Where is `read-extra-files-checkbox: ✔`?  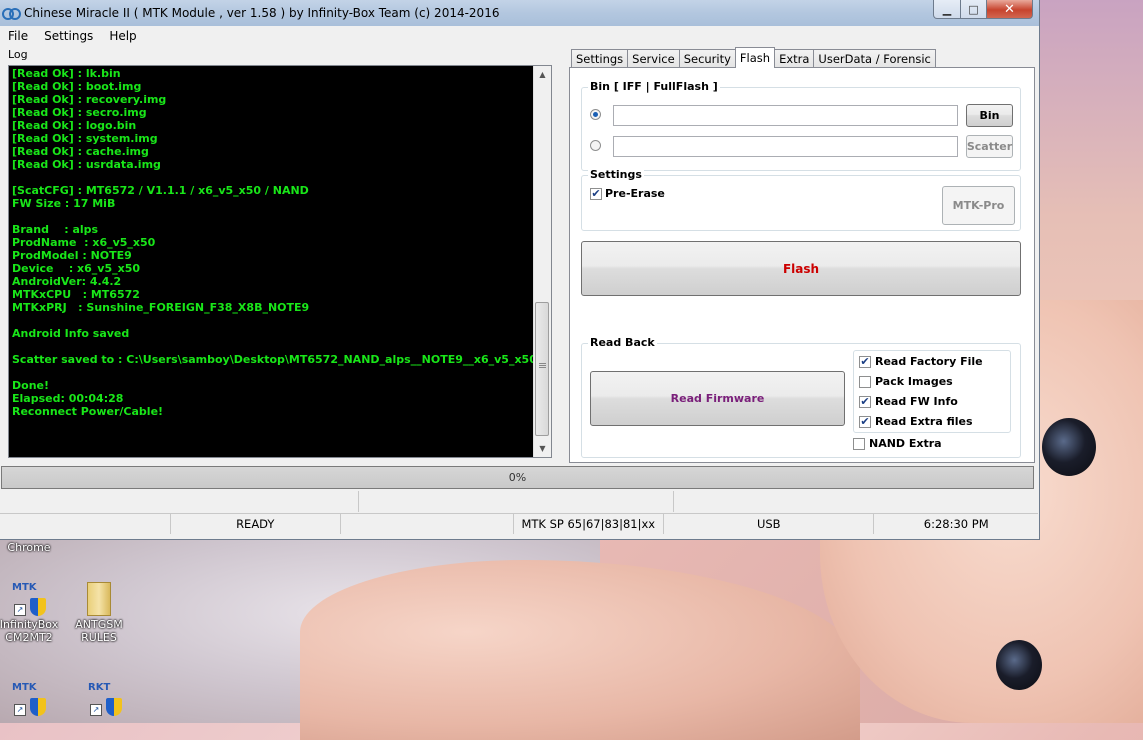 read-extra-files-checkbox: ✔ is located at coordinates (865, 422).